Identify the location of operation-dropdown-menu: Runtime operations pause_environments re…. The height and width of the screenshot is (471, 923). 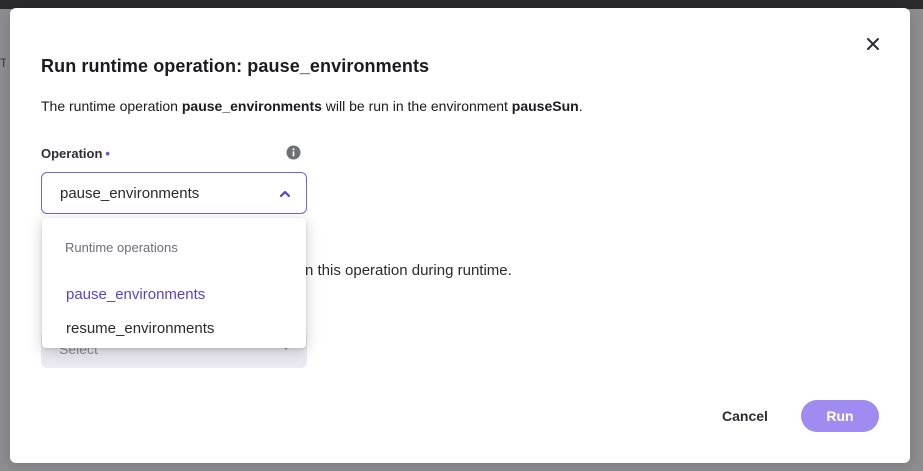
(174, 283).